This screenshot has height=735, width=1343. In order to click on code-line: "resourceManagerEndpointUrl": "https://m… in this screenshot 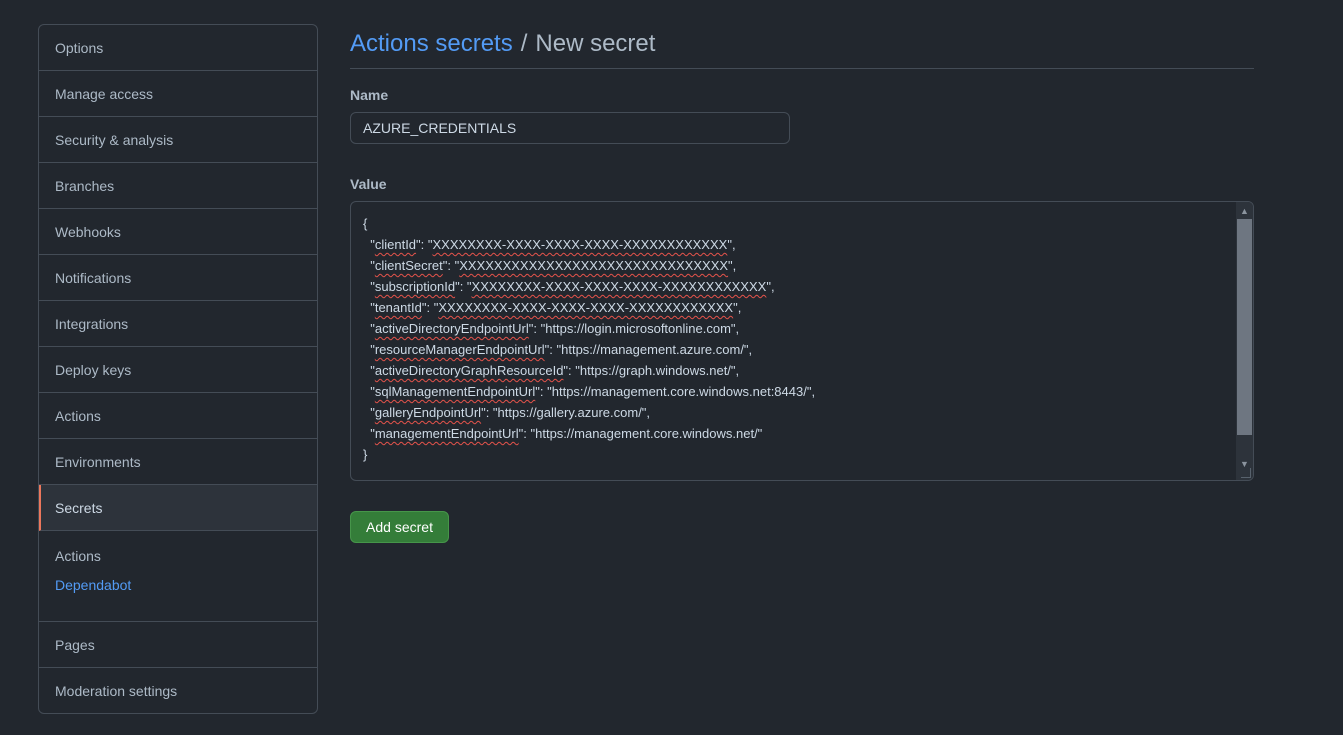, I will do `click(558, 349)`.